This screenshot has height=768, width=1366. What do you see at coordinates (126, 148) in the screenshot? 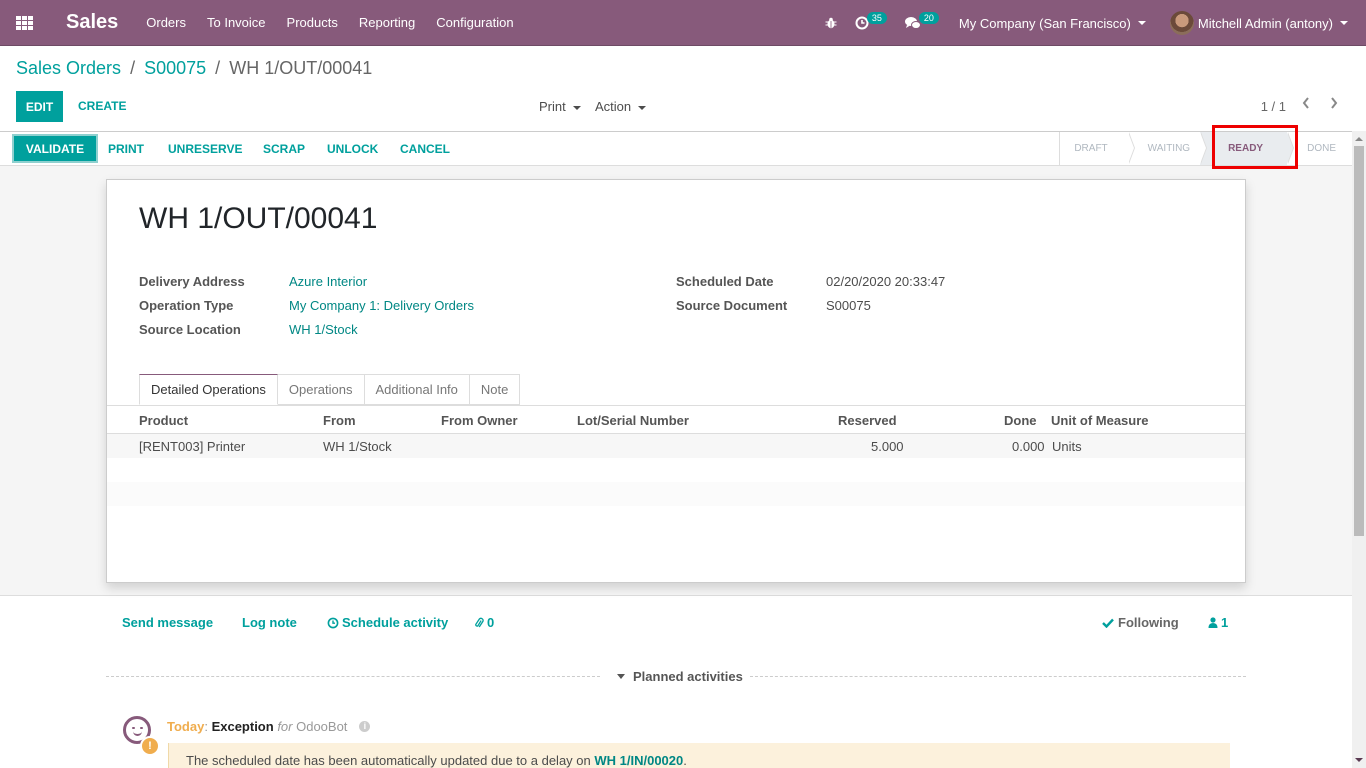
I see `print-button: PRINT` at bounding box center [126, 148].